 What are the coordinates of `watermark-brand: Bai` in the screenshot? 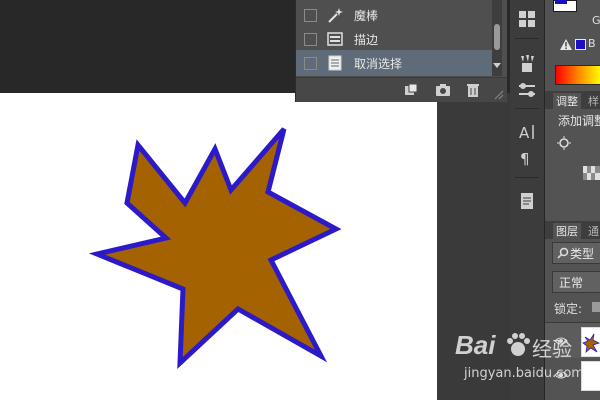 It's located at (475, 345).